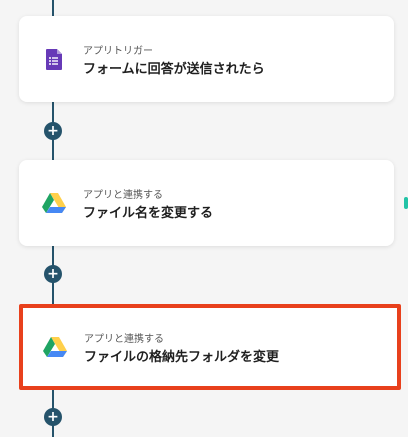 This screenshot has width=408, height=437. What do you see at coordinates (182, 357) in the screenshot?
I see `step-title: ファイルの格納先フォルダを変更` at bounding box center [182, 357].